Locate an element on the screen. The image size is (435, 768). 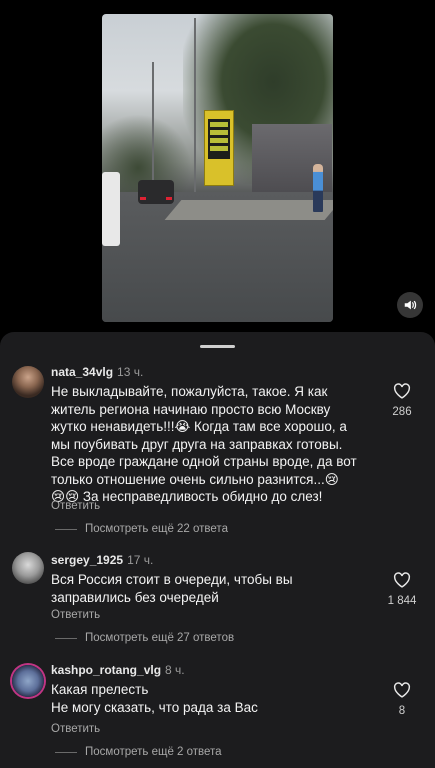
video-price-sign is located at coordinates (219, 148).